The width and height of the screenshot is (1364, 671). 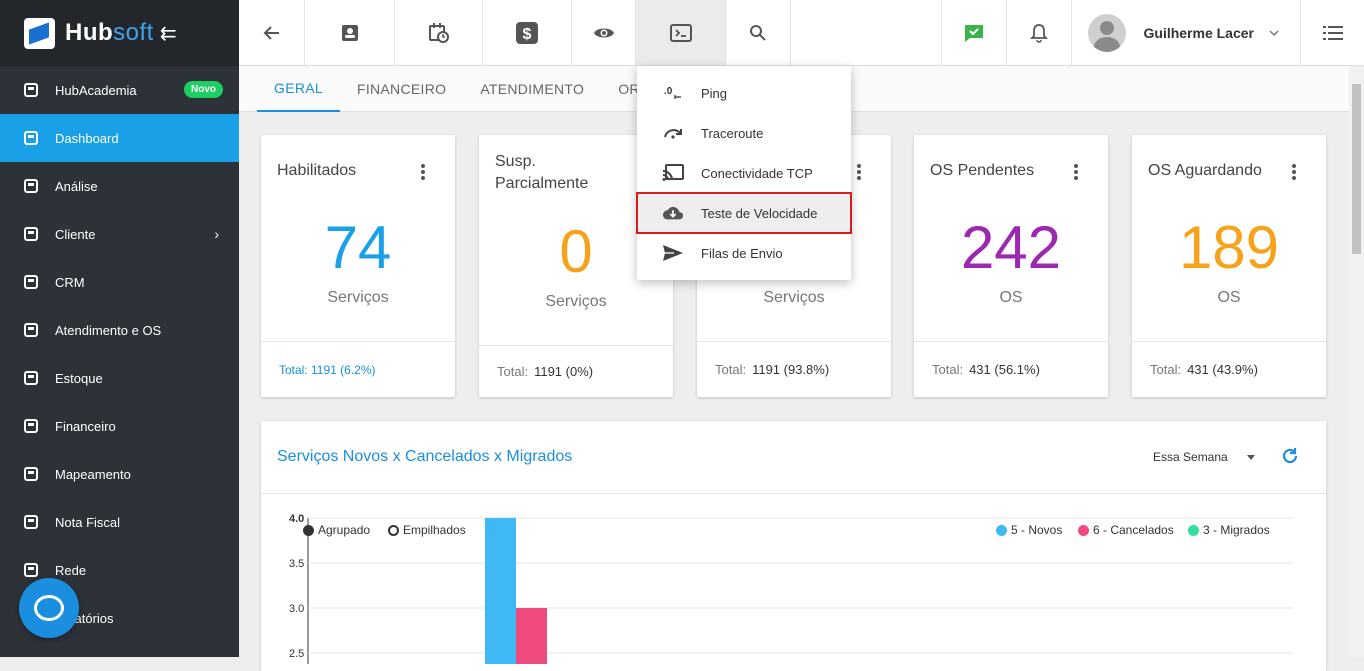 What do you see at coordinates (119, 186) in the screenshot?
I see `sidebar-item-análise: Análise` at bounding box center [119, 186].